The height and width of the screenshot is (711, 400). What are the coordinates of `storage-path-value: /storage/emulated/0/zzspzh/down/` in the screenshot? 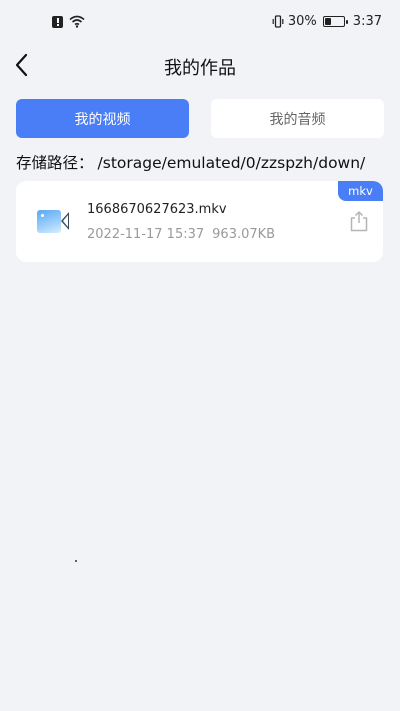 It's located at (231, 163).